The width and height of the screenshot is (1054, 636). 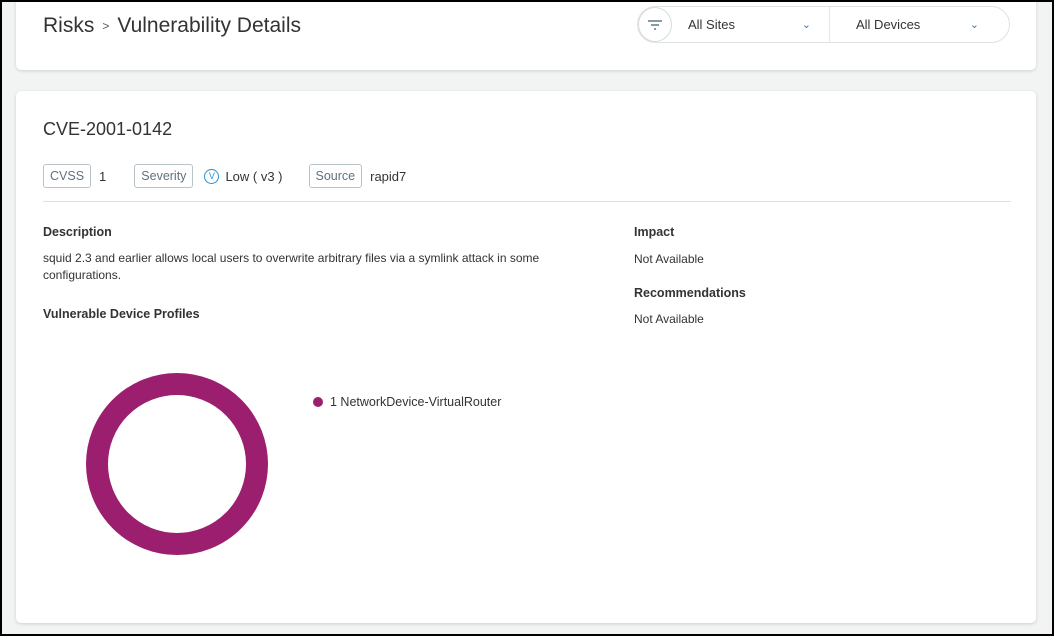 What do you see at coordinates (669, 319) in the screenshot?
I see `recommendations-text: Not Available` at bounding box center [669, 319].